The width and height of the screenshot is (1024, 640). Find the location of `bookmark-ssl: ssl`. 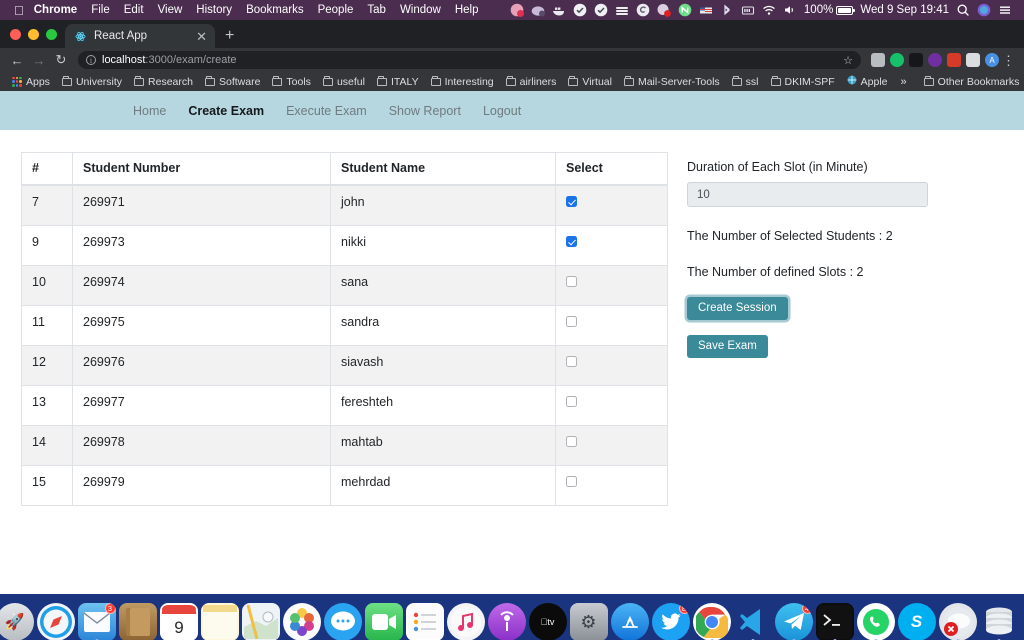

bookmark-ssl: ssl is located at coordinates (745, 82).